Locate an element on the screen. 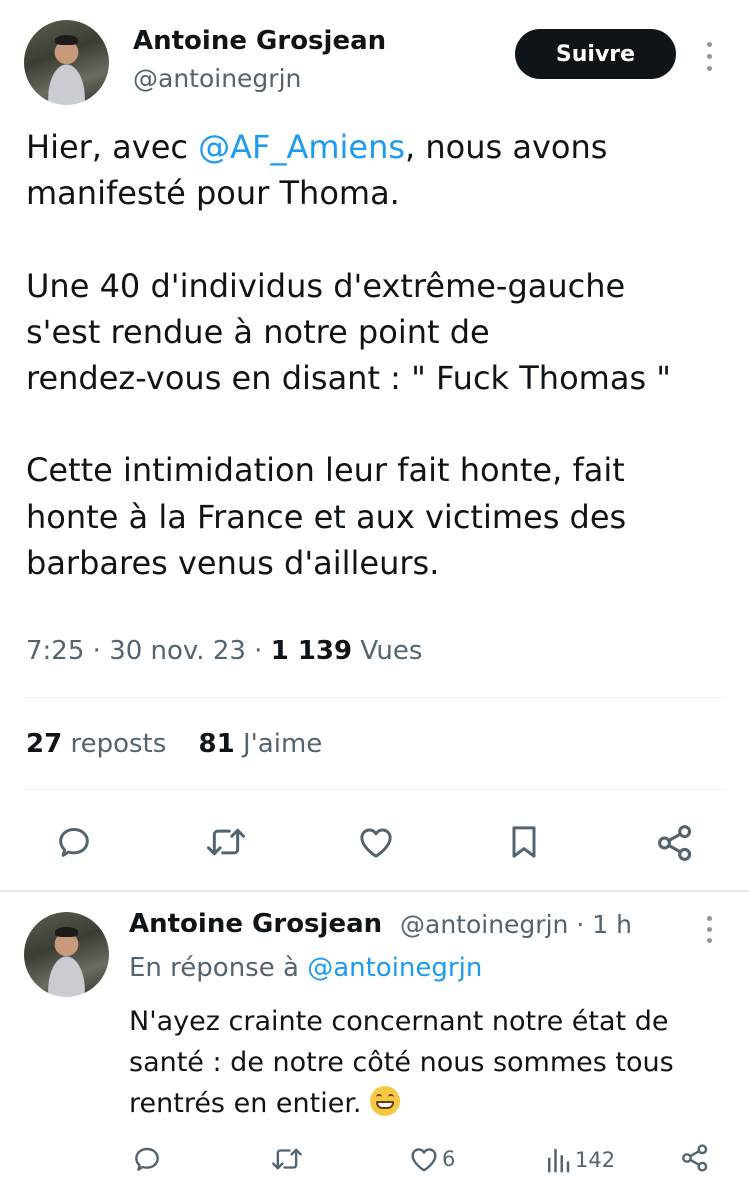  repost-button is located at coordinates (226, 842).